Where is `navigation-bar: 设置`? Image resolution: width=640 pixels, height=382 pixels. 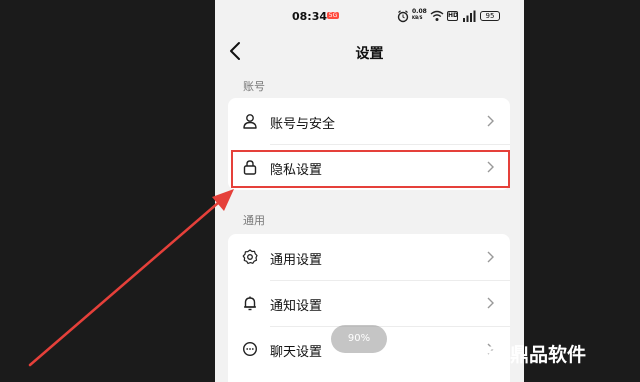
navigation-bar: 设置 is located at coordinates (369, 51).